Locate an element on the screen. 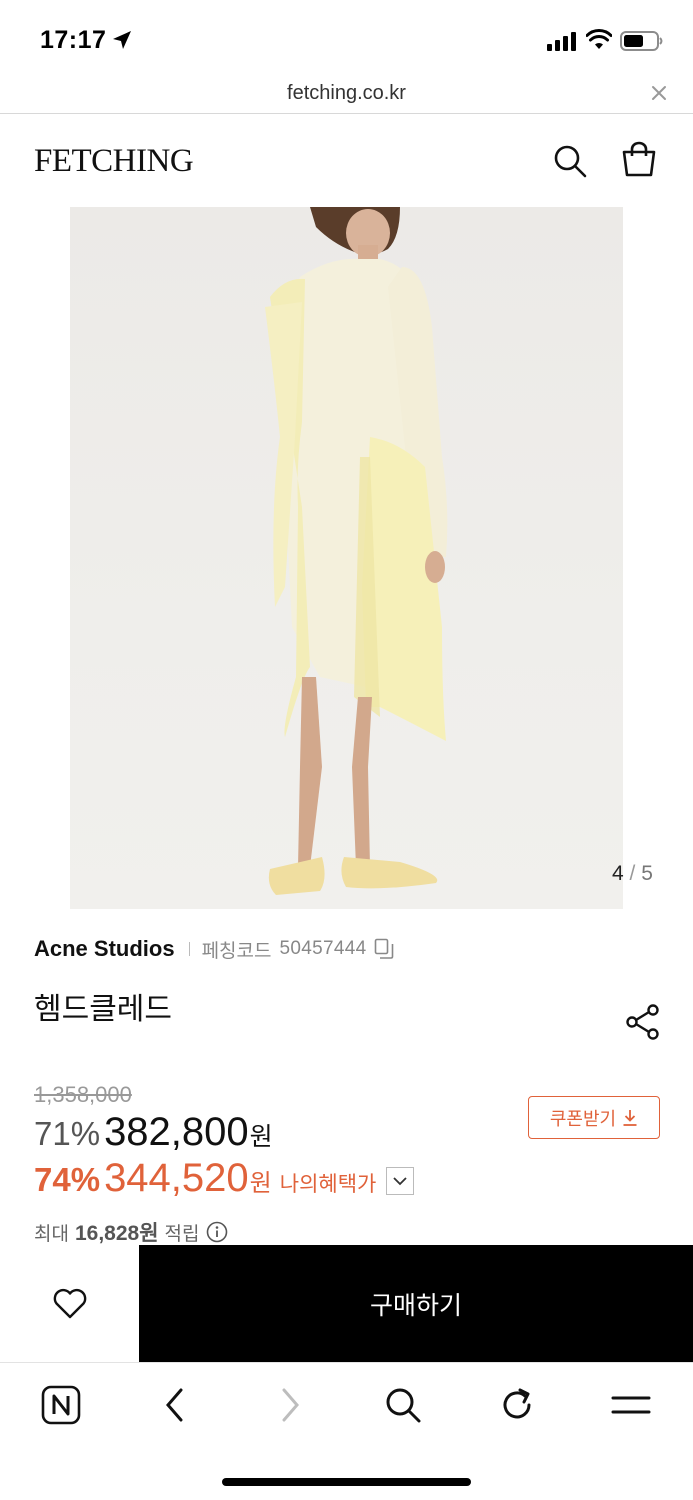 Image resolution: width=693 pixels, height=1500 pixels. naver-home-button is located at coordinates (61, 1405).